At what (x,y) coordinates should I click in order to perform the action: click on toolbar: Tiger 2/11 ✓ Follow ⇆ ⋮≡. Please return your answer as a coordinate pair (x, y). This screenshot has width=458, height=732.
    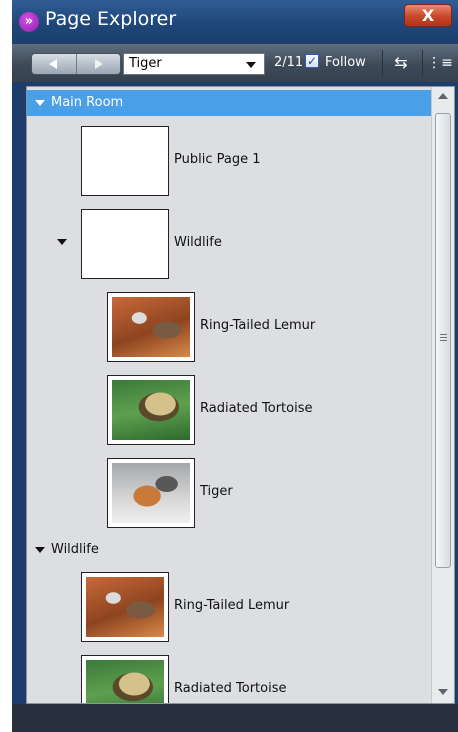
    Looking at the image, I should click on (235, 63).